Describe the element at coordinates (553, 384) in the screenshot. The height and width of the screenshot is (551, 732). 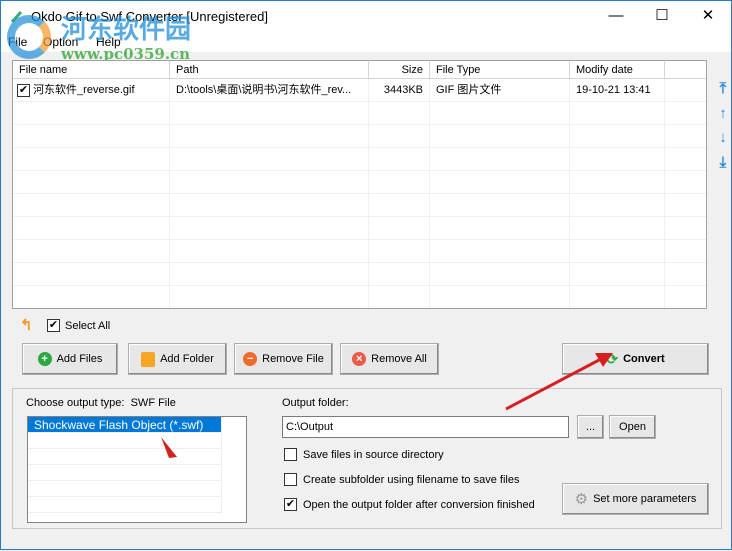
I see `arrow-to-convert` at that location.